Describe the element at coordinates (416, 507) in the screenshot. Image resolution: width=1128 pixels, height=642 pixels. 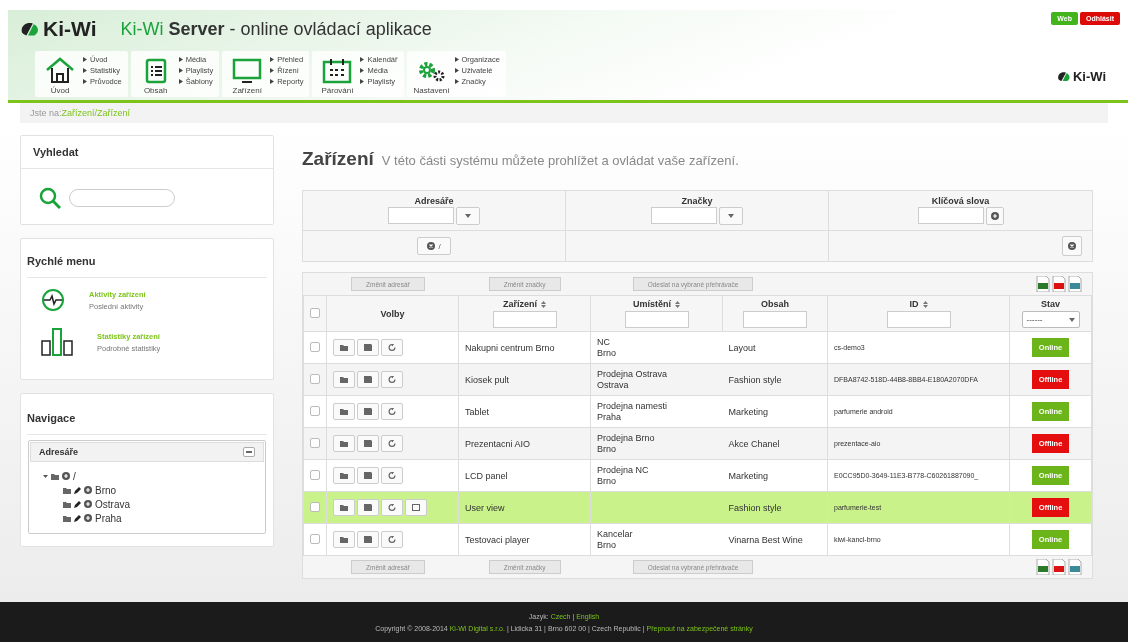
I see `view-button` at that location.